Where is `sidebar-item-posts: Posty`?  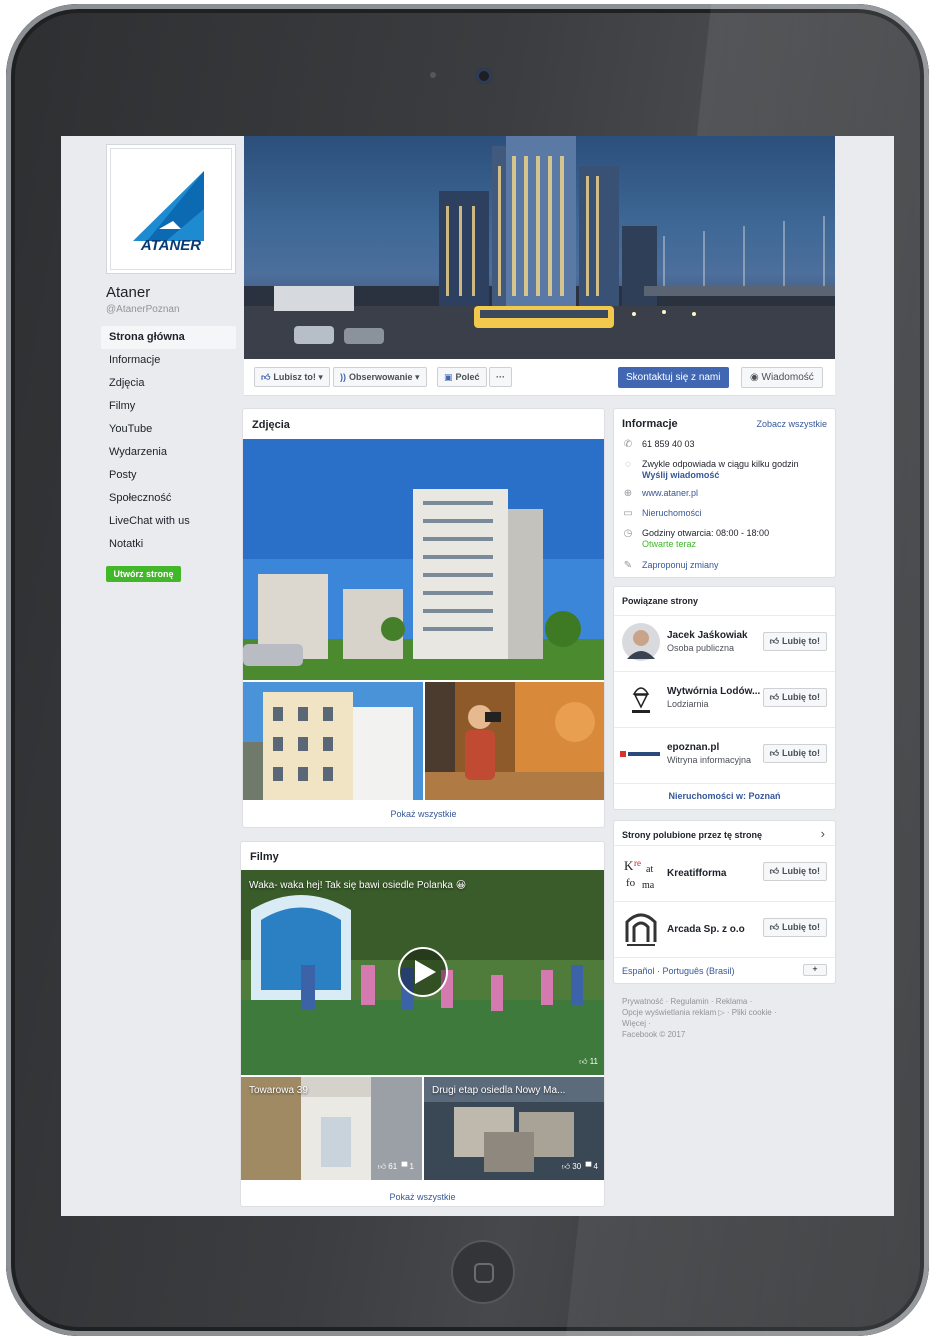
sidebar-item-posts: Posty is located at coordinates (168, 475).